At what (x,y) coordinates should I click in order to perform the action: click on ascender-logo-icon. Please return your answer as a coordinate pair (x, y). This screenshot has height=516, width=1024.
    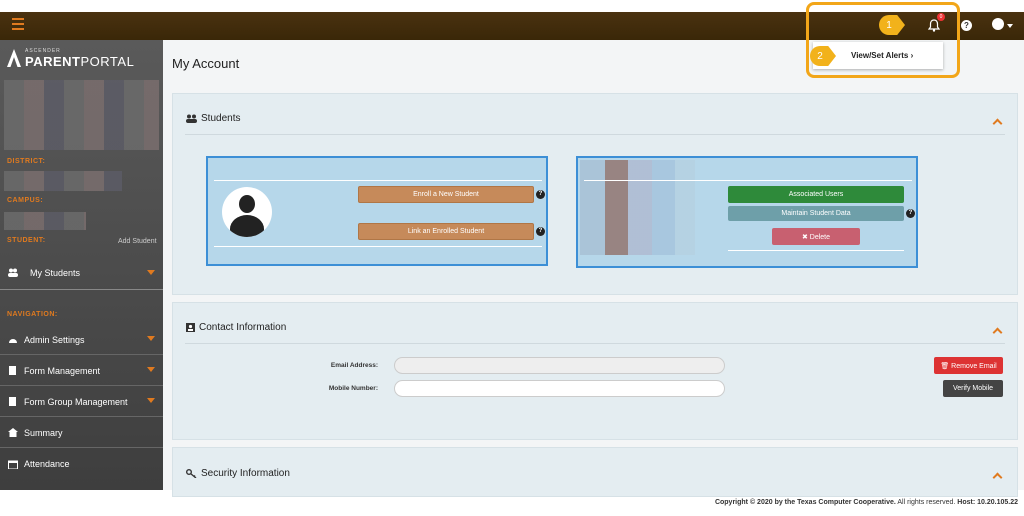
    Looking at the image, I should click on (14, 58).